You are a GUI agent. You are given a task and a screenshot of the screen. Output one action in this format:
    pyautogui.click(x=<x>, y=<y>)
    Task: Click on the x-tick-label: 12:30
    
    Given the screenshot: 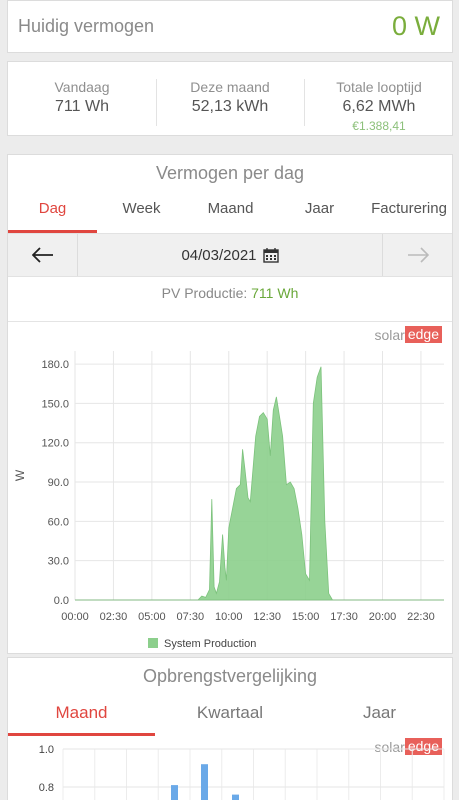 What is the action you would take?
    pyautogui.click(x=267, y=617)
    